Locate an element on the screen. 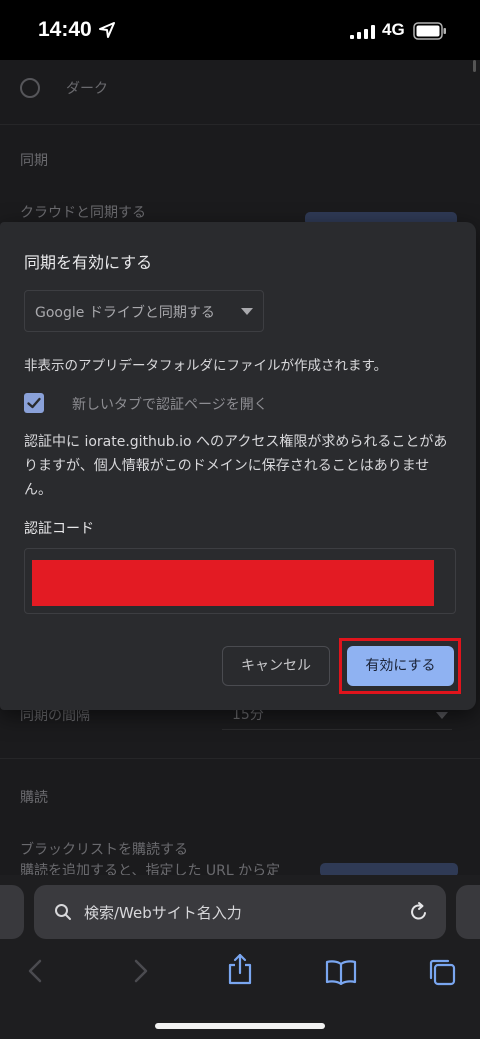 The image size is (480, 1039). redaction-overlay is located at coordinates (233, 583).